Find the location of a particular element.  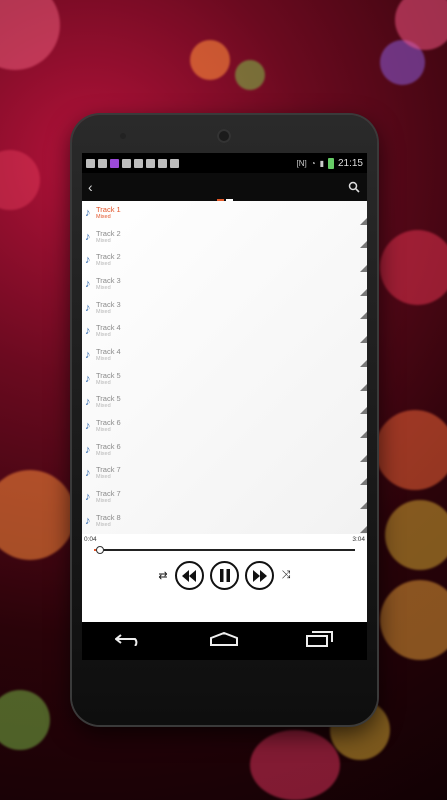

signal-icon: ▮ is located at coordinates (321, 163).